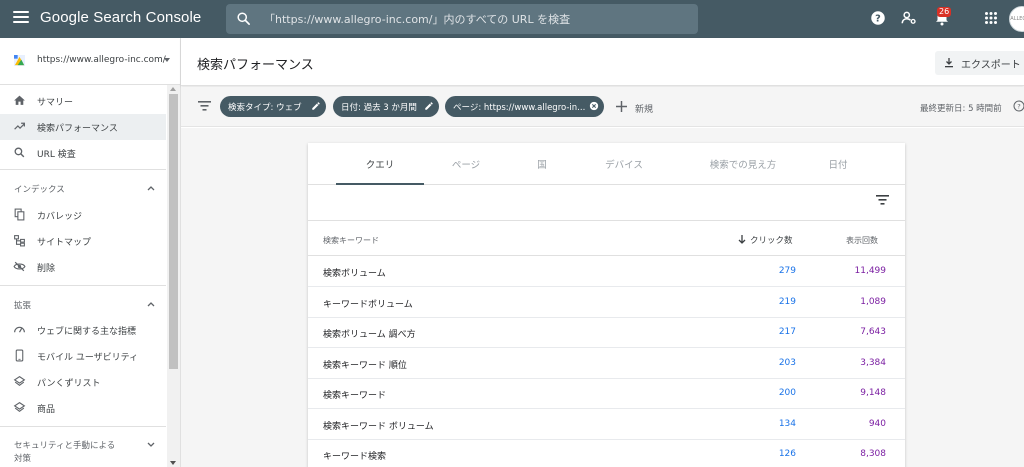  Describe the element at coordinates (771, 241) in the screenshot. I see `column-header-clicks-label: クリック数` at that location.